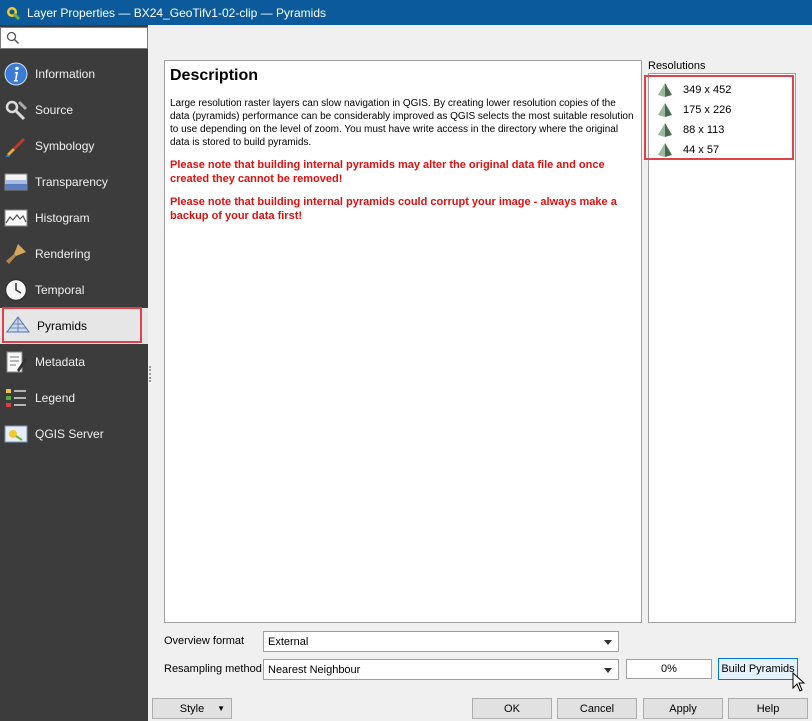 This screenshot has width=812, height=721. I want to click on sidebar-item-label: Legend, so click(55, 398).